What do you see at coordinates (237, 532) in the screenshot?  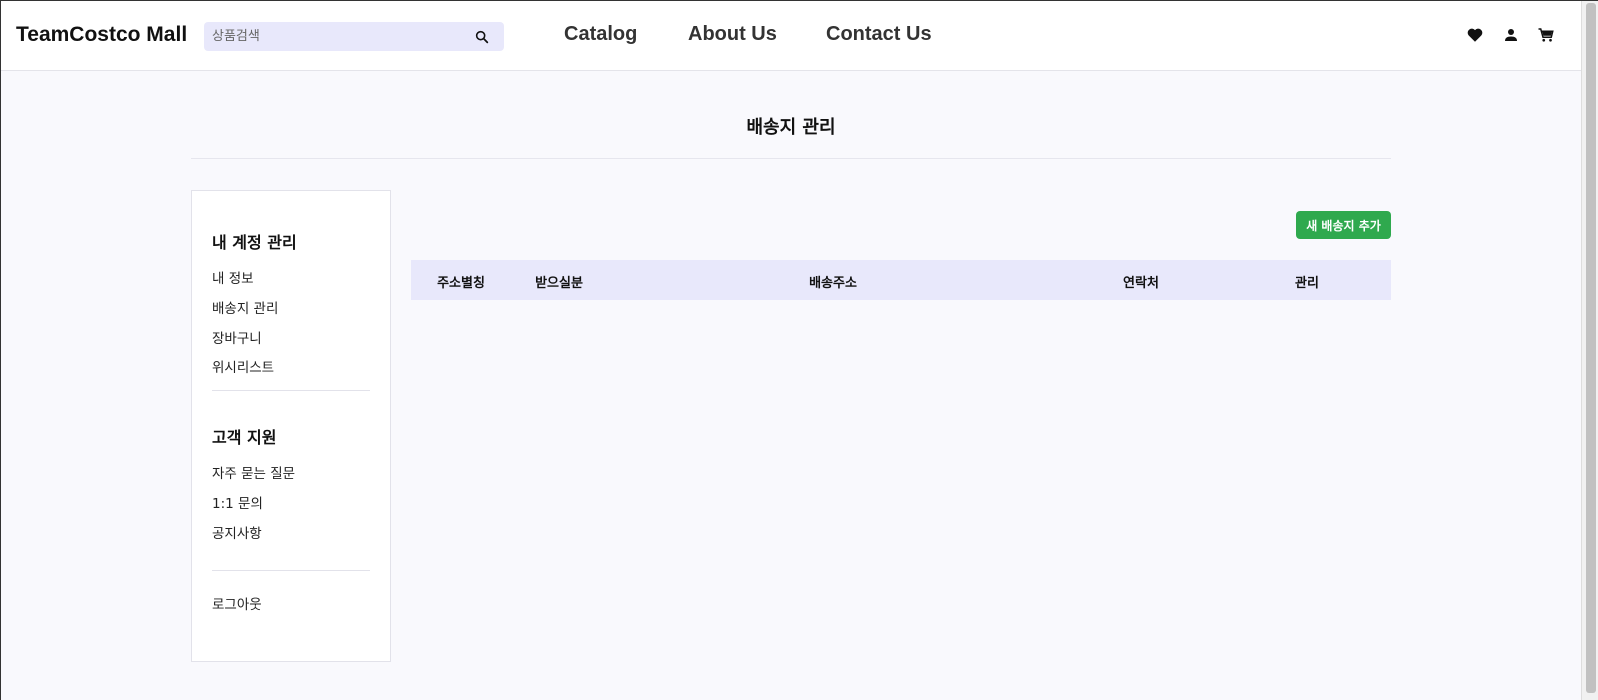 I see `sidebar-item-notices: 공지사항` at bounding box center [237, 532].